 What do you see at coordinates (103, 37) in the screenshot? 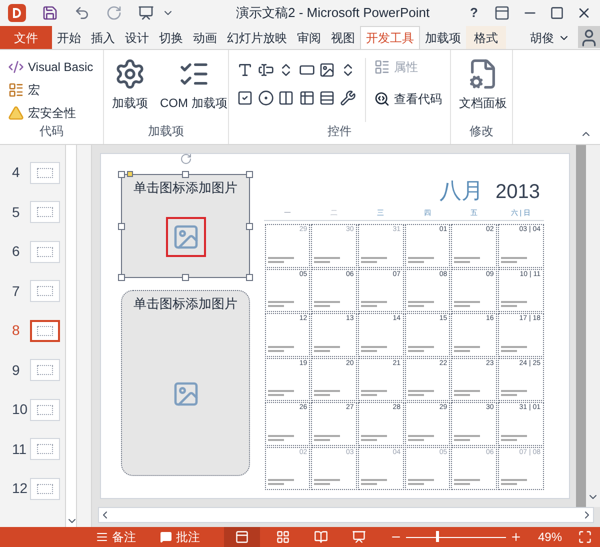
I see `ribbon-tab: 插入` at bounding box center [103, 37].